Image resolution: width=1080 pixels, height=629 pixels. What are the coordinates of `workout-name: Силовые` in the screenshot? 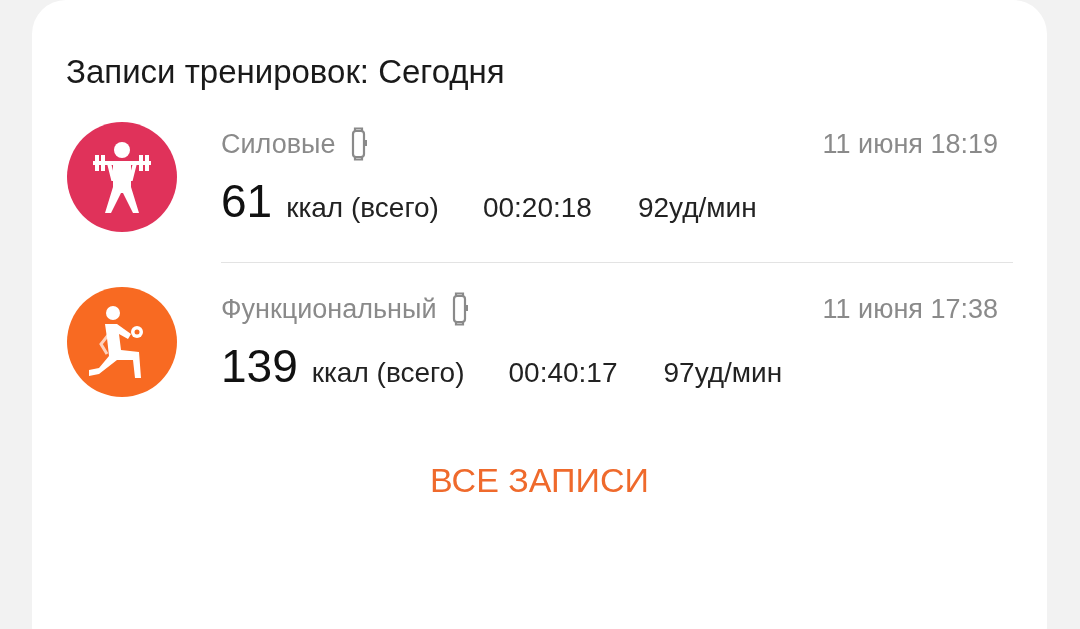 It's located at (278, 144).